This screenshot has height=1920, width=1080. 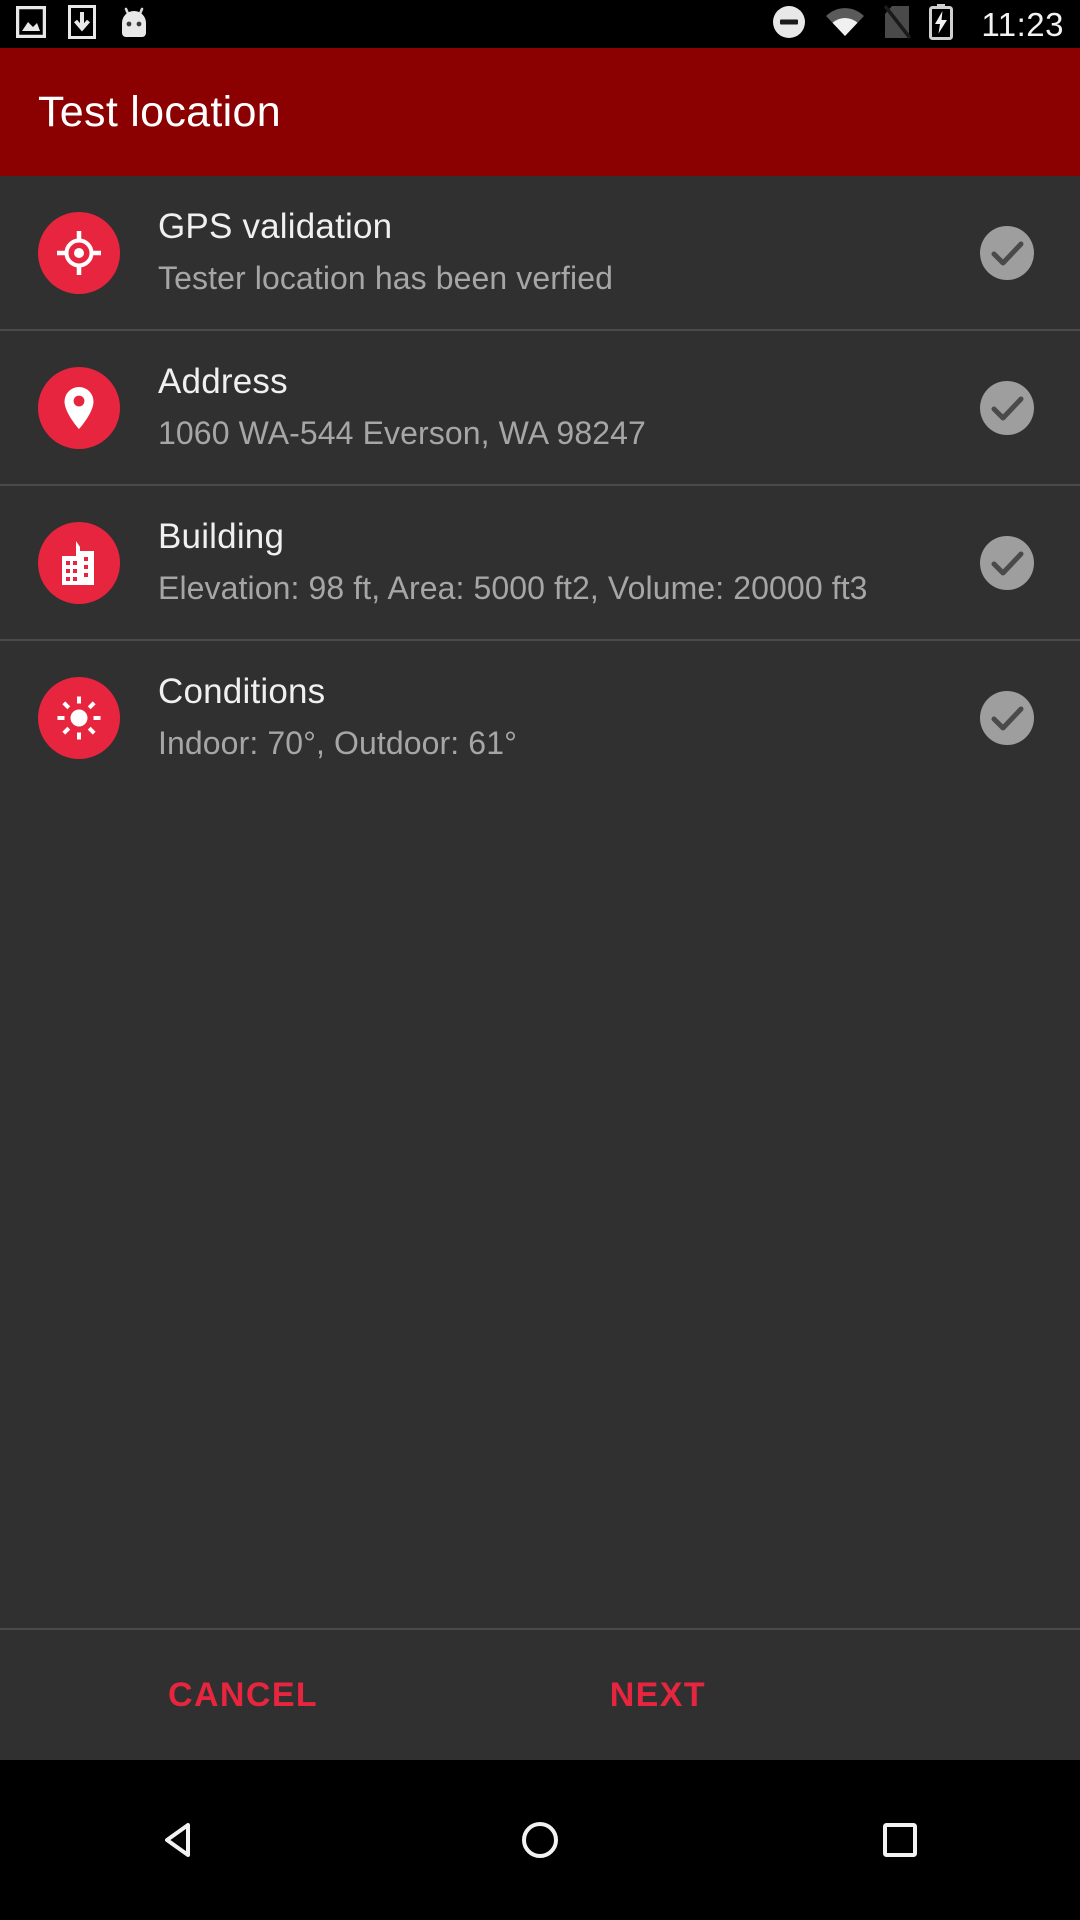 I want to click on next-button: NEXT, so click(x=658, y=1695).